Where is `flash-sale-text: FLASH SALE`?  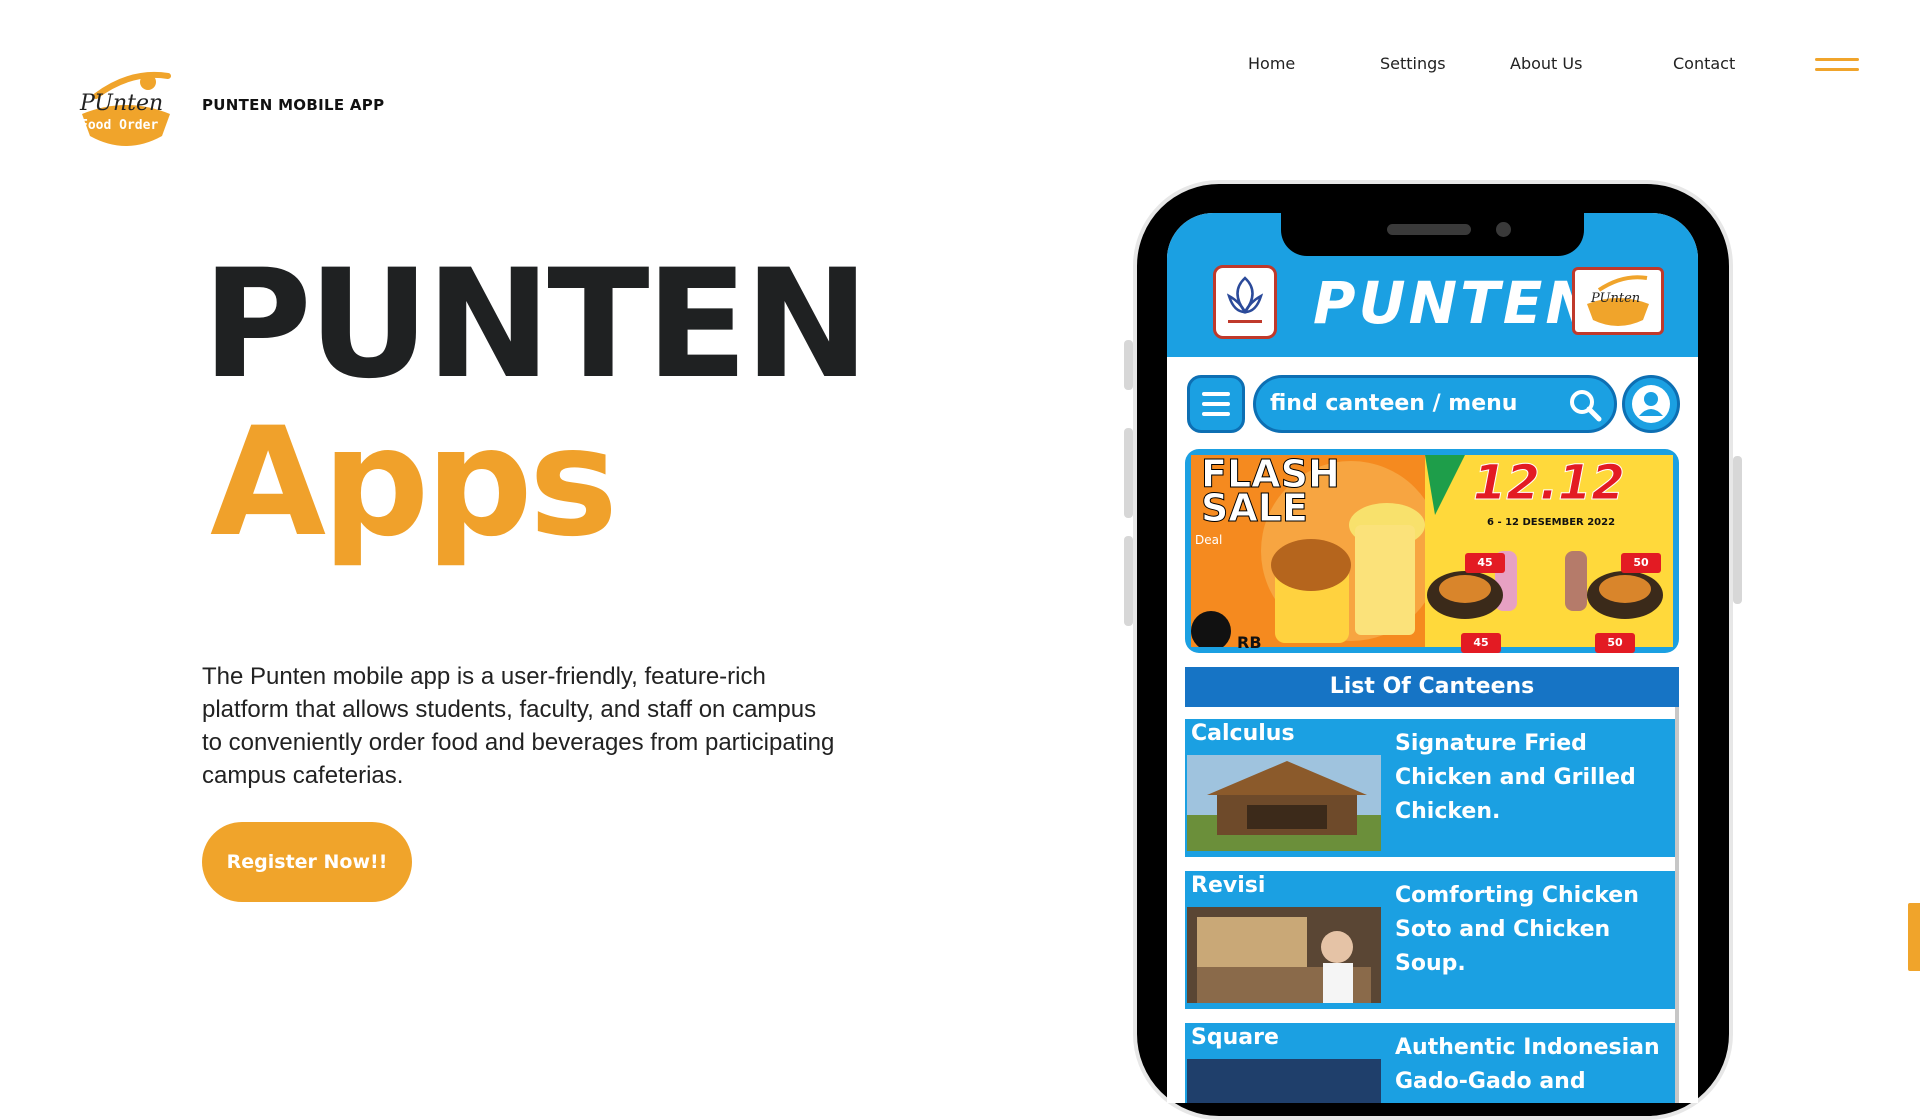 flash-sale-text: FLASH SALE is located at coordinates (1271, 491).